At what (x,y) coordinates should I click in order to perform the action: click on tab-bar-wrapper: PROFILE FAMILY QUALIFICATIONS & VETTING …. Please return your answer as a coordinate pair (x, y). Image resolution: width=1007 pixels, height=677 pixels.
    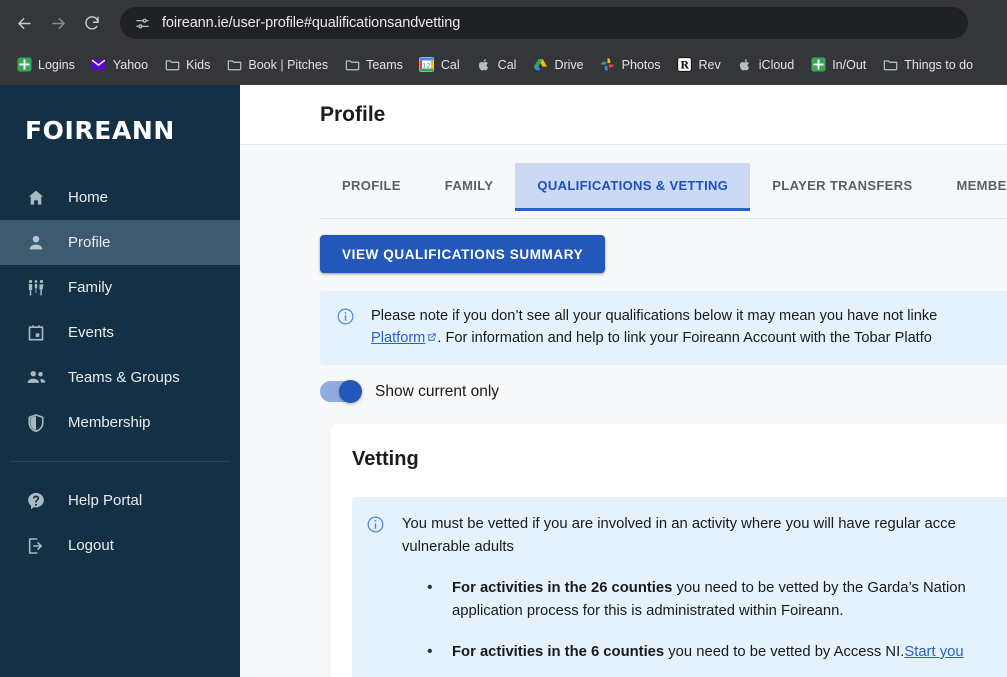
    Looking at the image, I should click on (623, 182).